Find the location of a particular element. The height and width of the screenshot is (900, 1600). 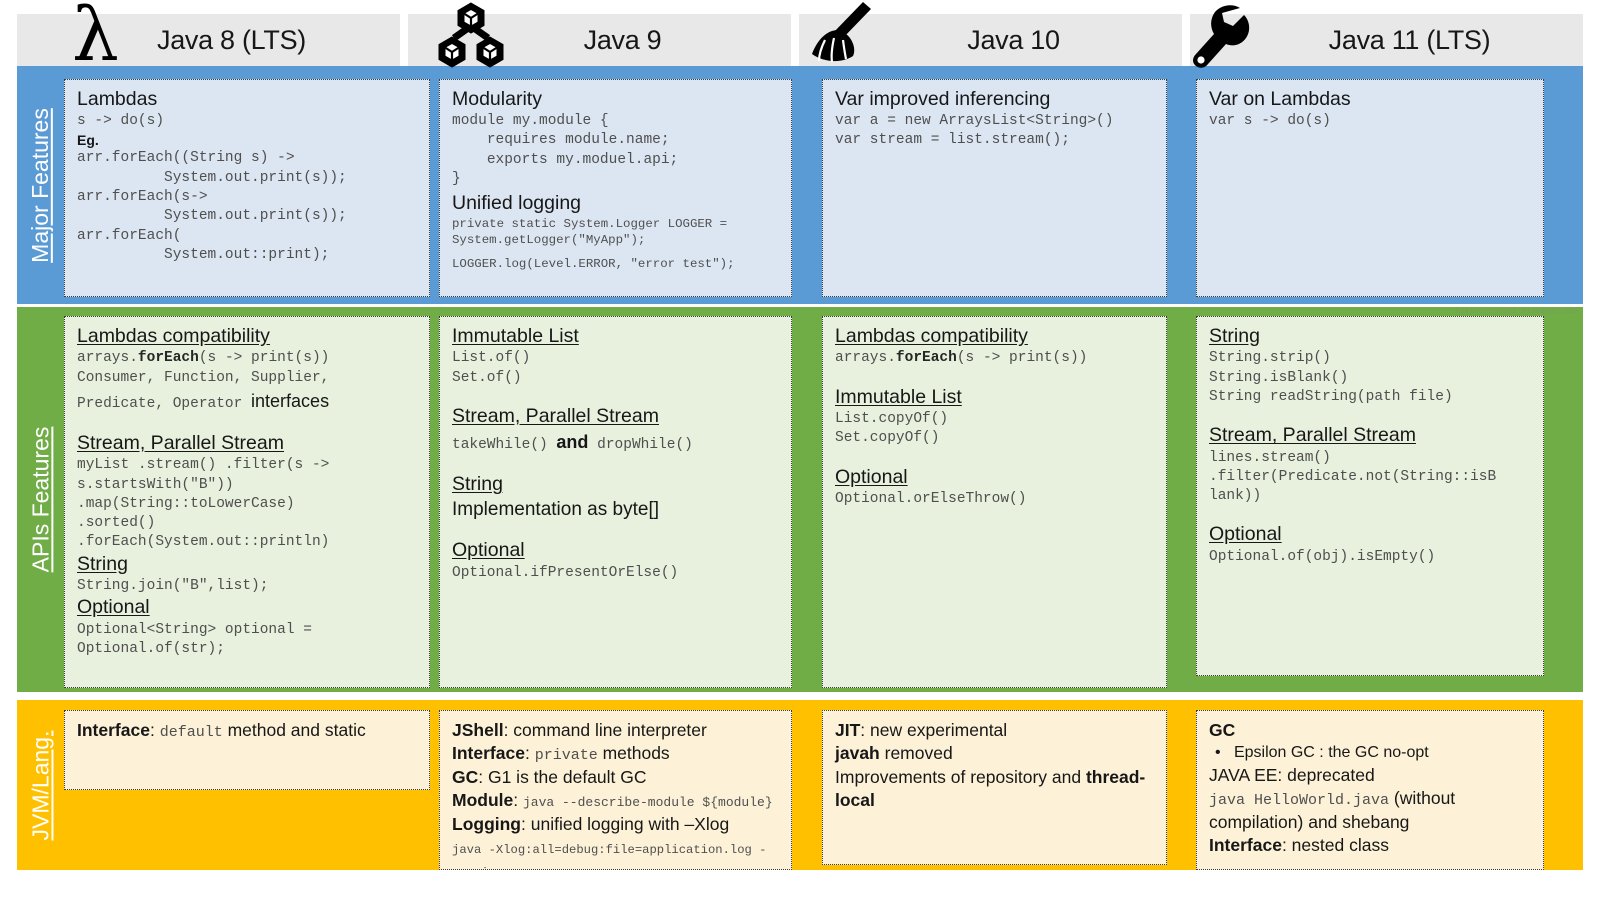

api-java10-c3: Optional.orElseThrow() is located at coordinates (931, 499).